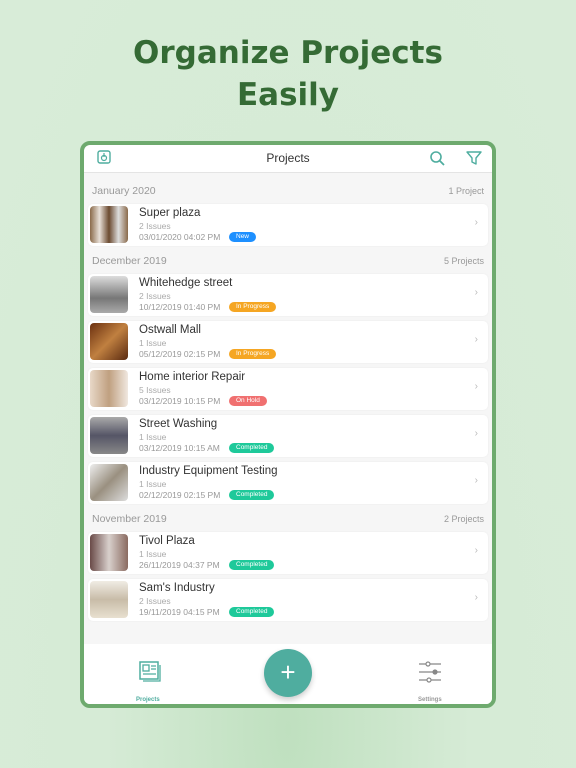 This screenshot has height=768, width=576. I want to click on project-name: Tivol Plaza, so click(167, 541).